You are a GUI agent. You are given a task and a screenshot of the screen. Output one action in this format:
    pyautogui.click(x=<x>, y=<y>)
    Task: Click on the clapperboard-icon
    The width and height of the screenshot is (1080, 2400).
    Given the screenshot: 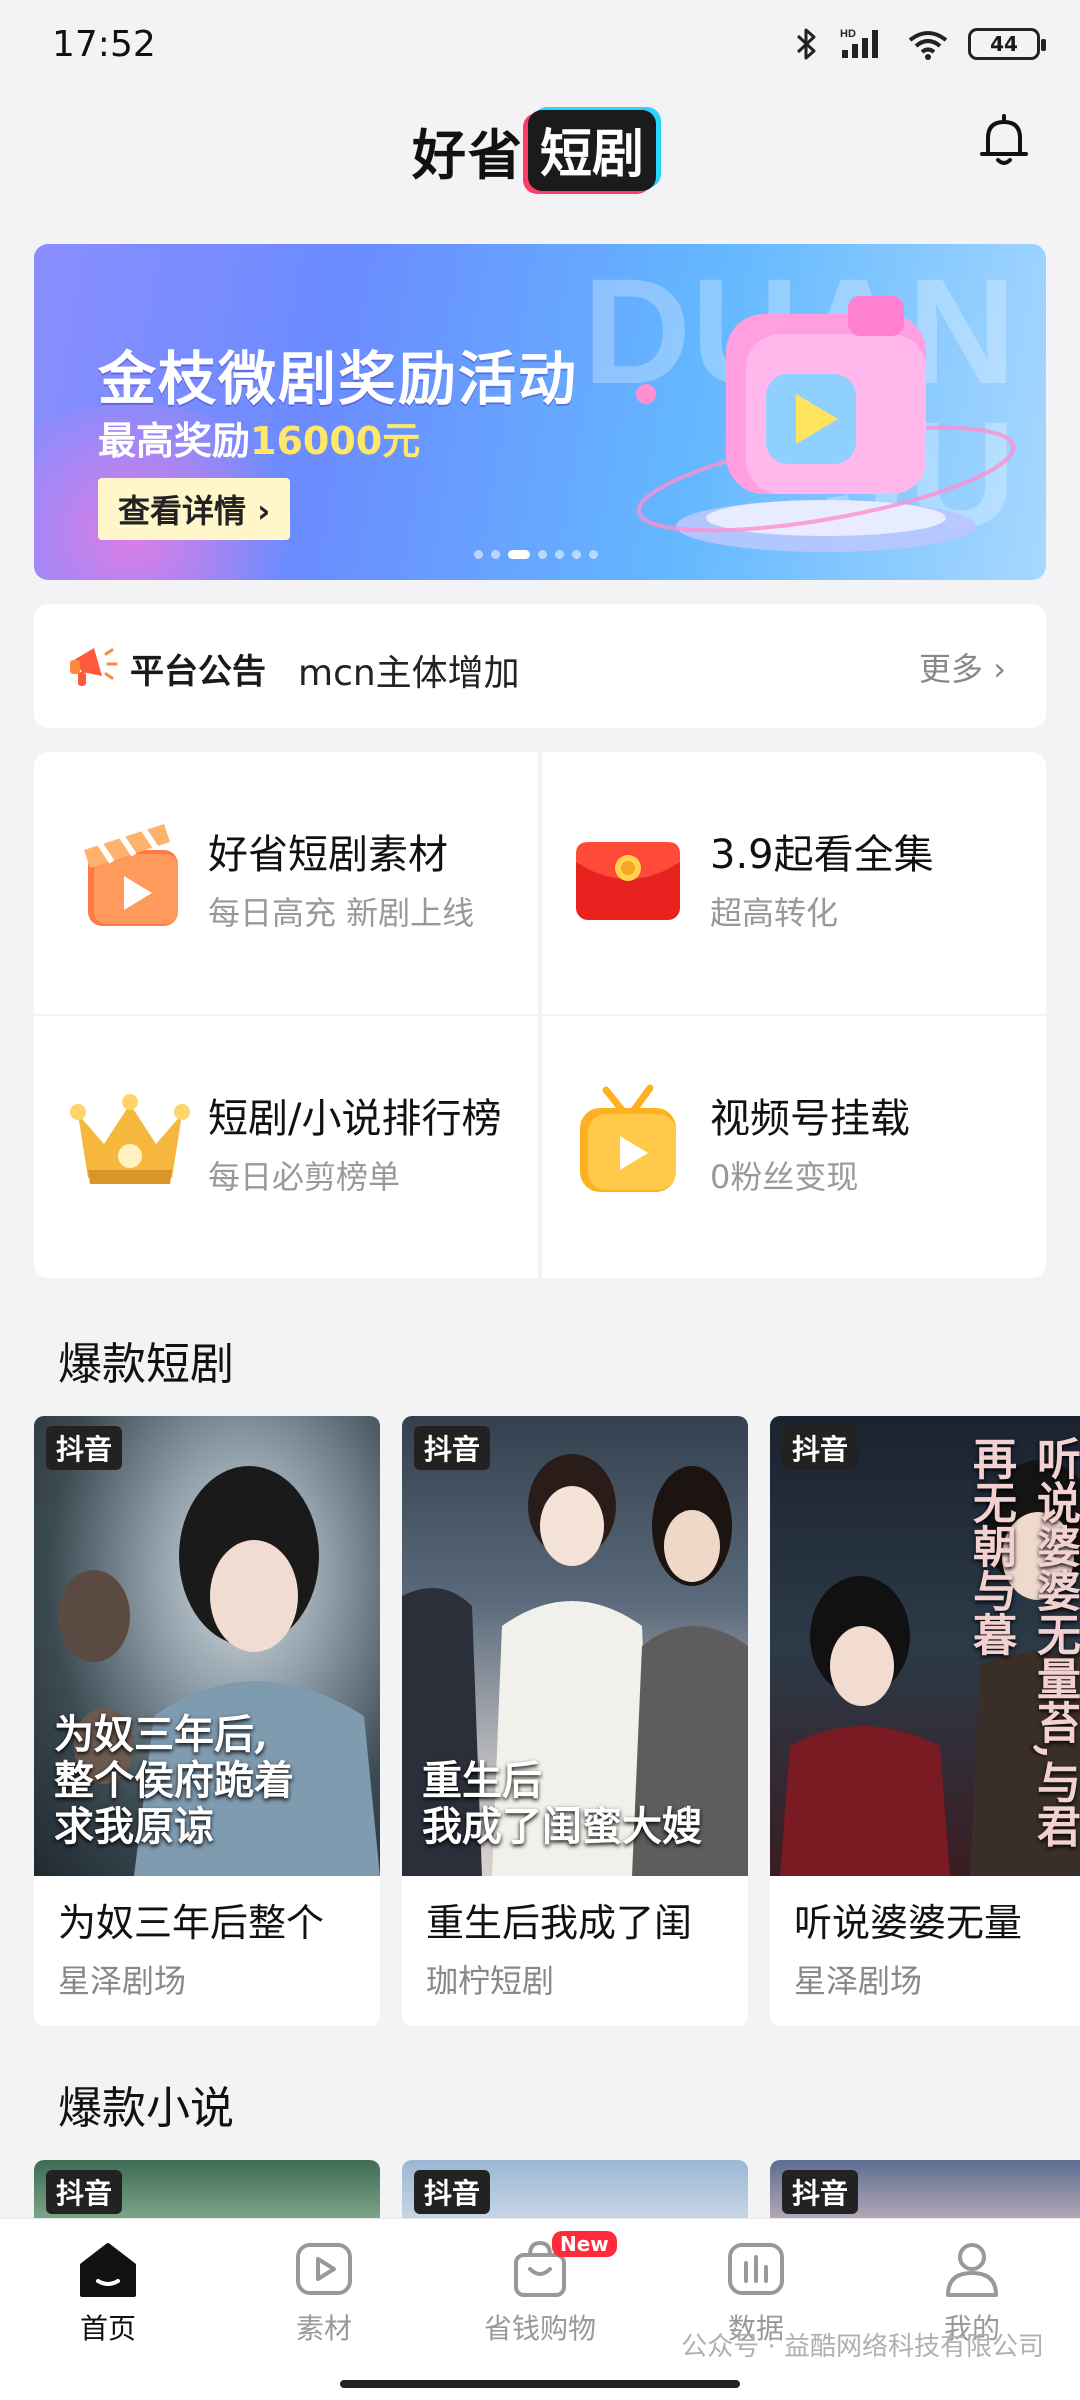 What is the action you would take?
    pyautogui.click(x=131, y=875)
    